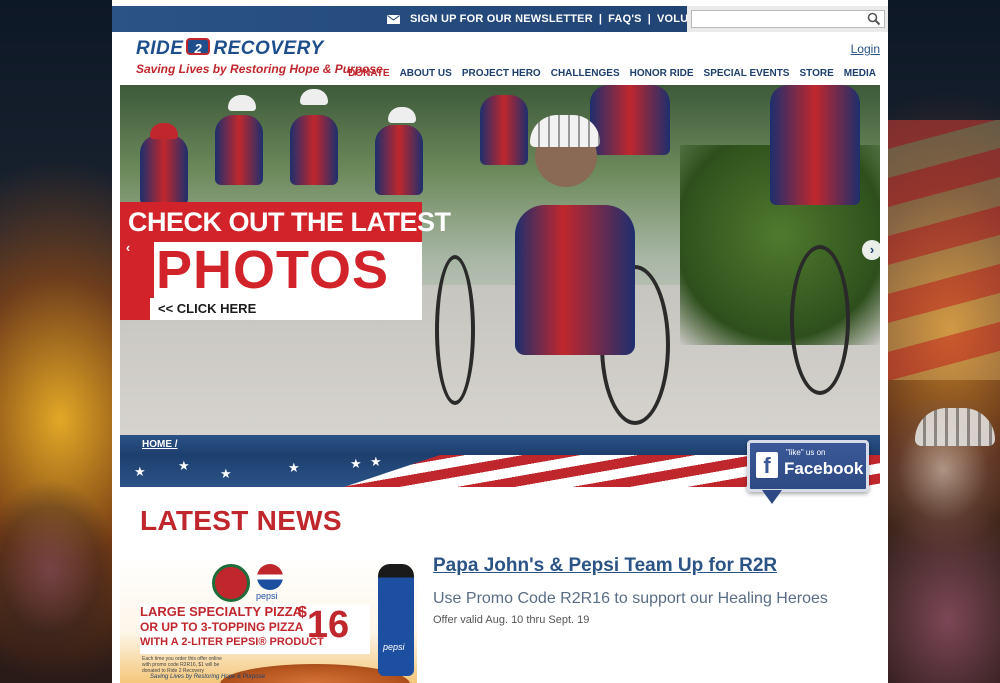  I want to click on logo-word-recovery: RECOVERY, so click(268, 48).